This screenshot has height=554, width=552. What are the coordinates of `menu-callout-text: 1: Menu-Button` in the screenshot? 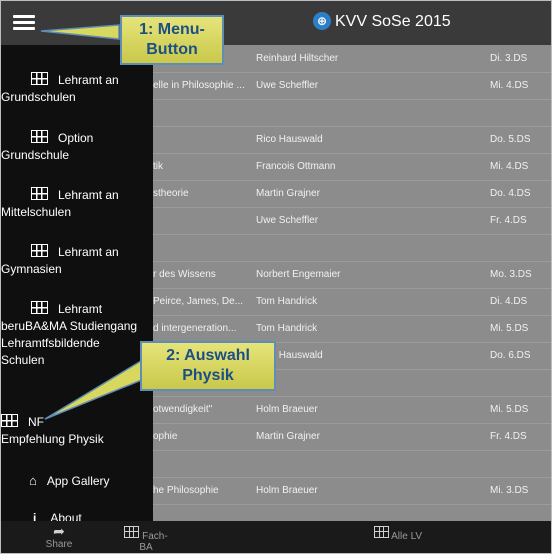 It's located at (172, 39).